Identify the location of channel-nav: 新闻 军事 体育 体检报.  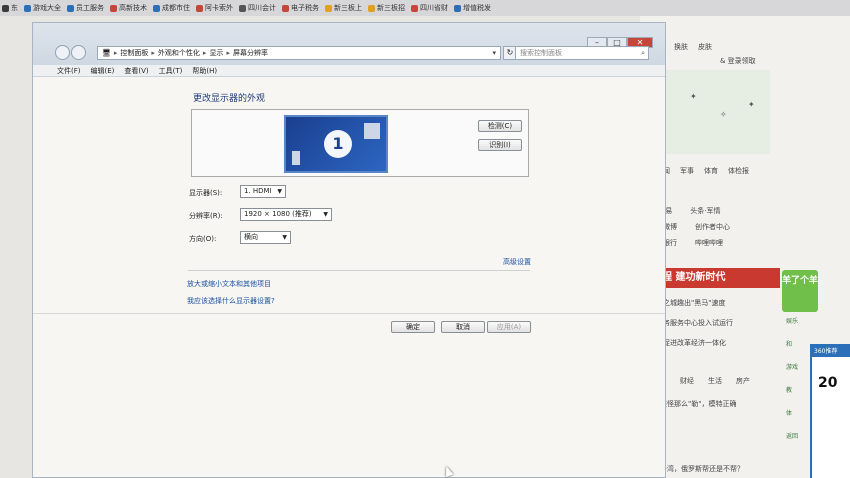
(702, 171).